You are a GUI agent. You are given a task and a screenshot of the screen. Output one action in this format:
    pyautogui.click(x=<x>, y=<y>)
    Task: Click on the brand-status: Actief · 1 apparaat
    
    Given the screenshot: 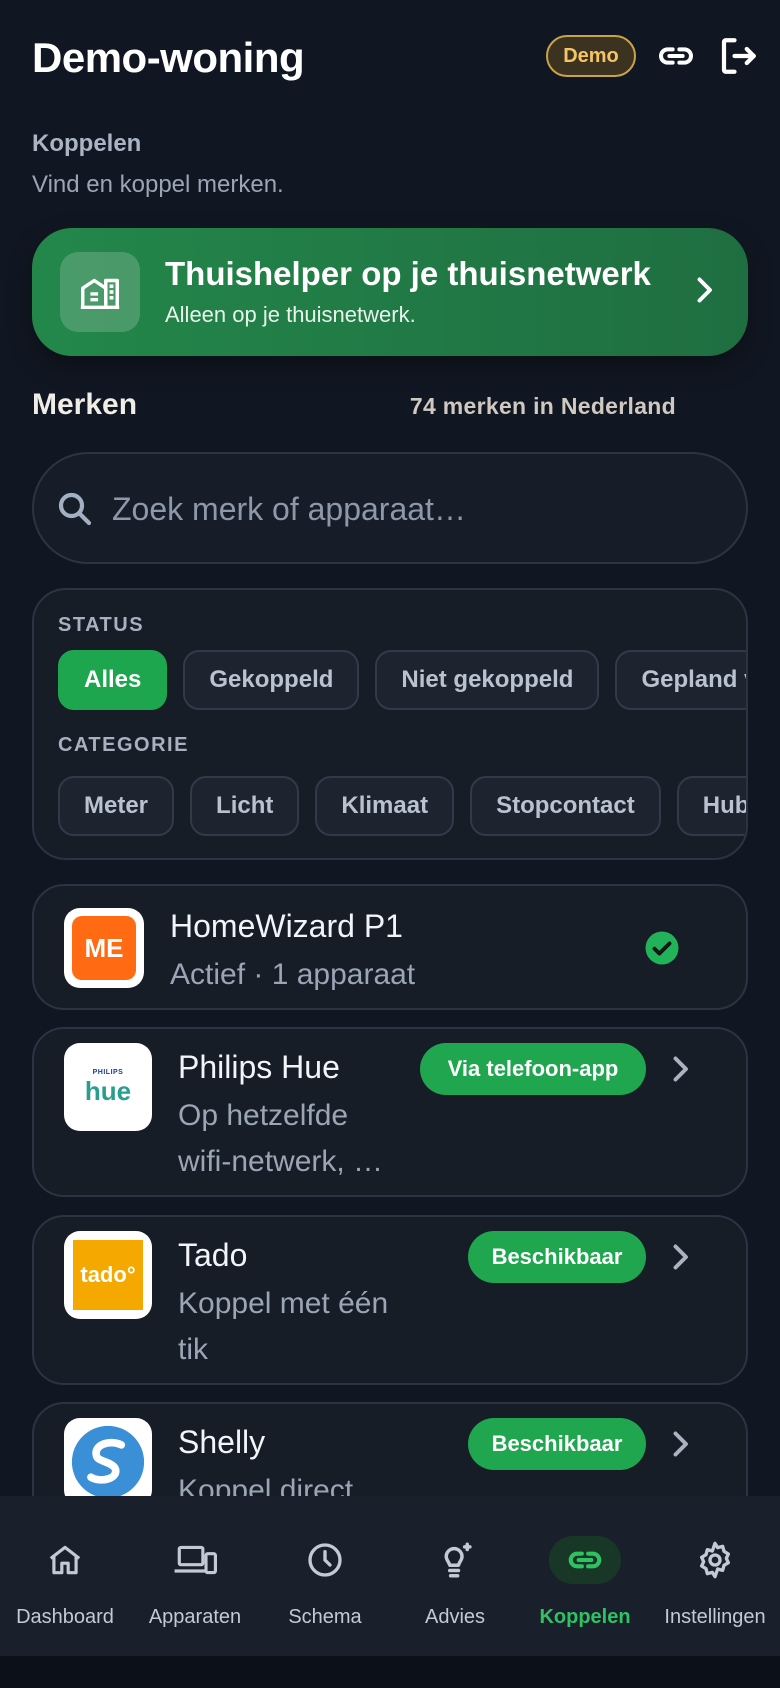 What is the action you would take?
    pyautogui.click(x=293, y=974)
    